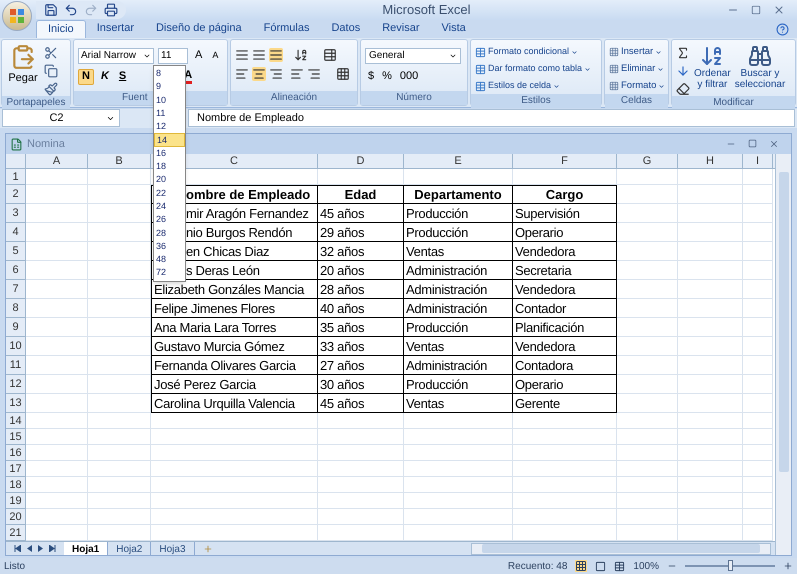 This screenshot has height=574, width=797. I want to click on next-sheet-icon, so click(40, 548).